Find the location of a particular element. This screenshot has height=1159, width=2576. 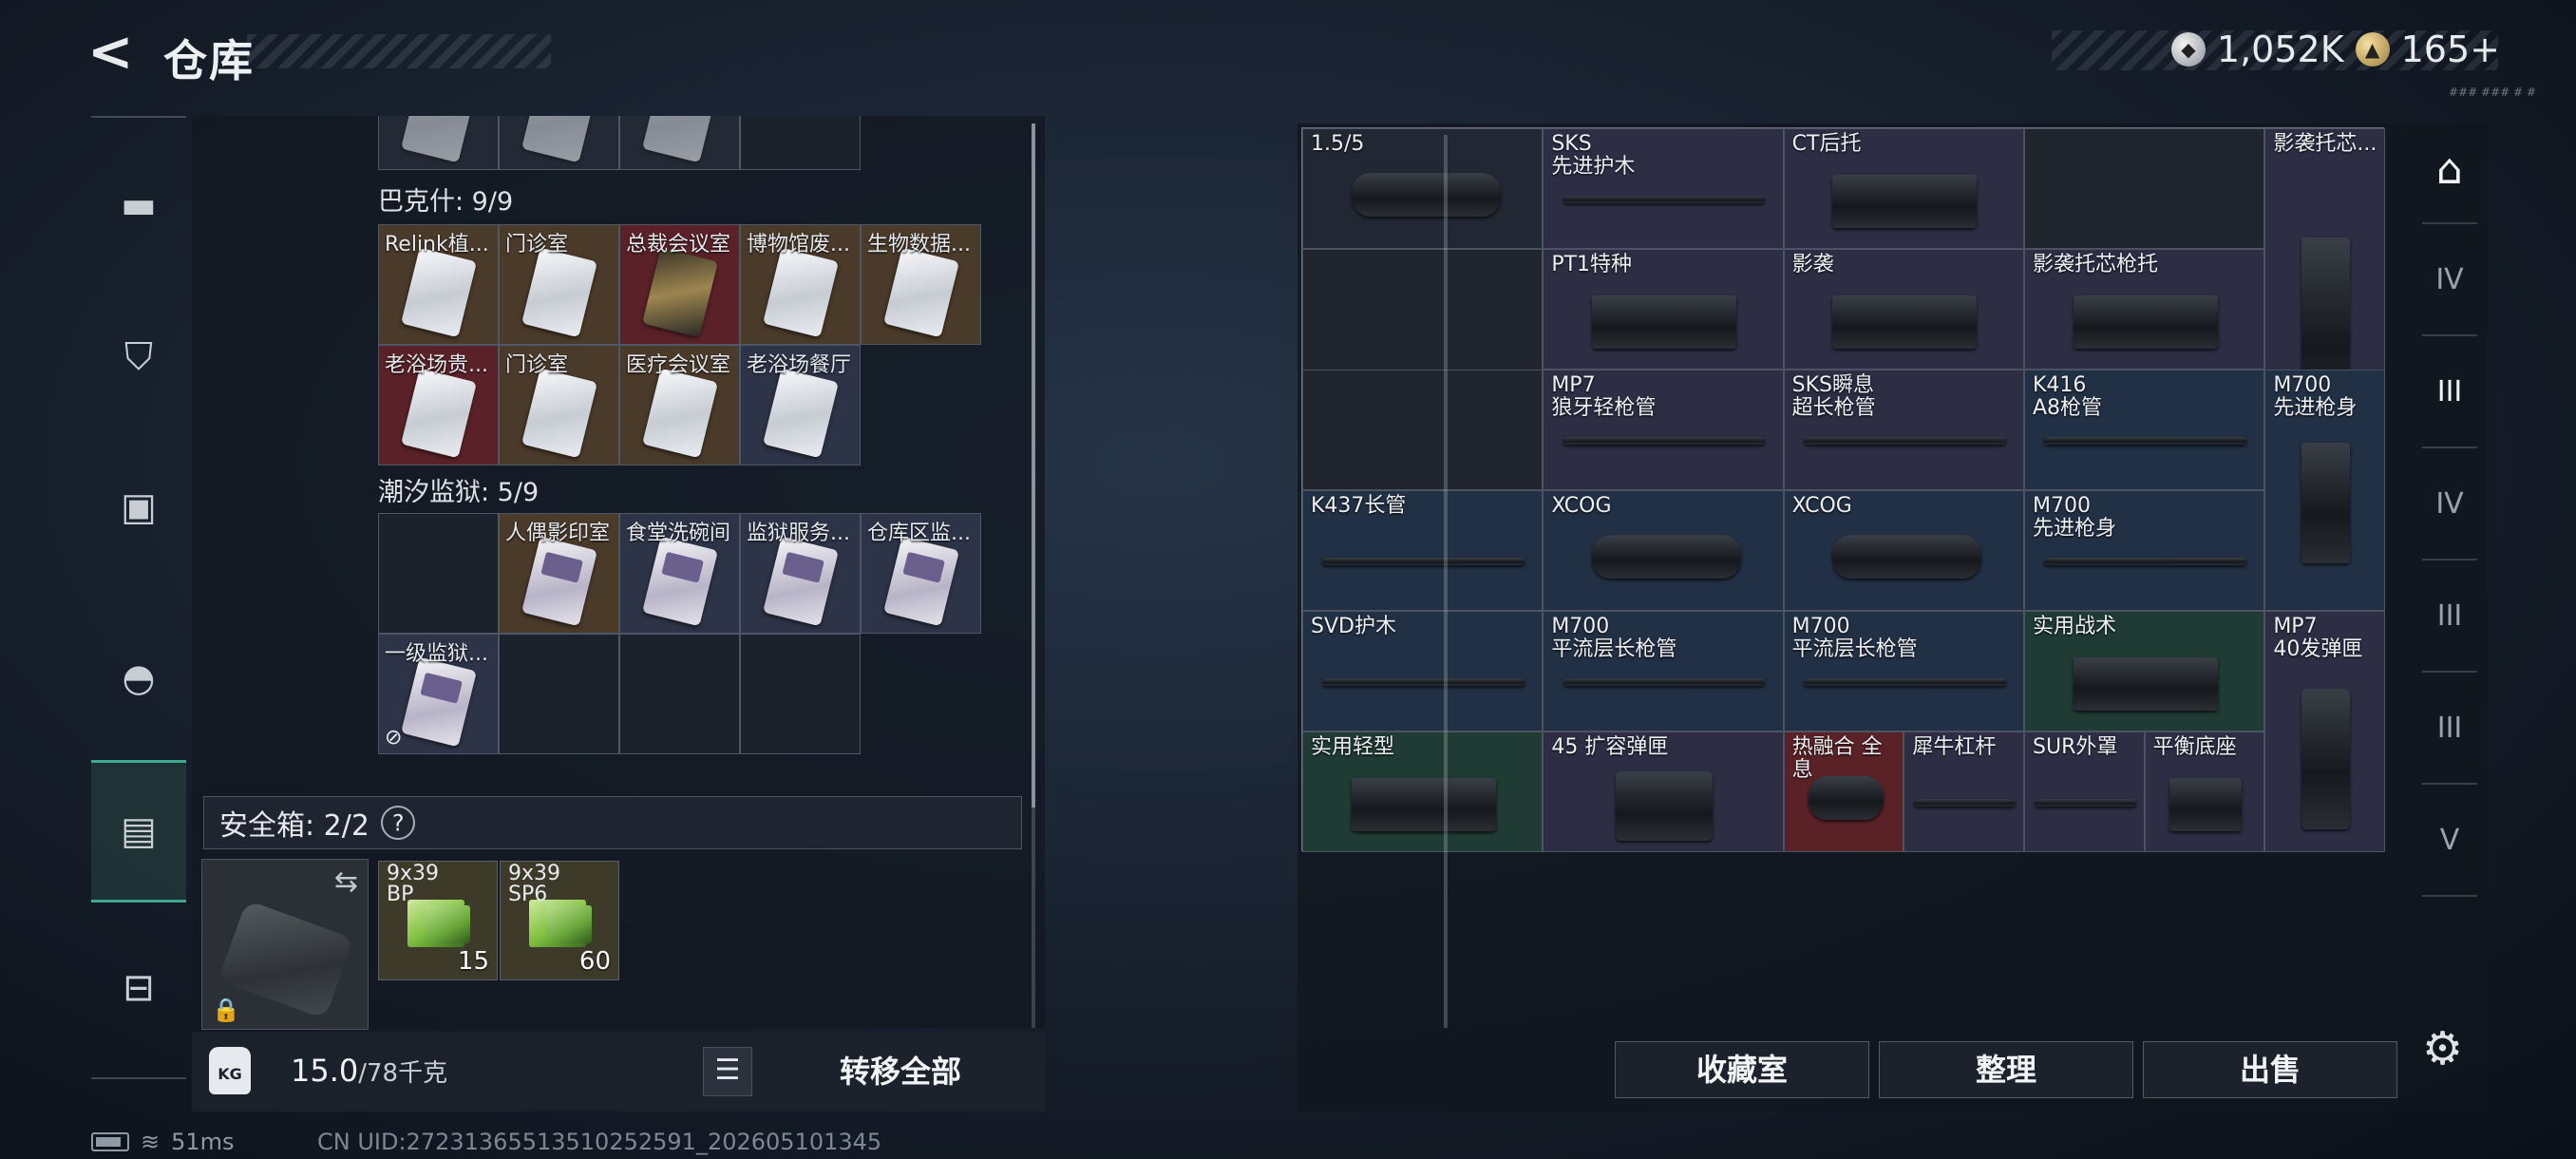

weapon-part-slot: 45 扩容弹匣 is located at coordinates (1663, 792).